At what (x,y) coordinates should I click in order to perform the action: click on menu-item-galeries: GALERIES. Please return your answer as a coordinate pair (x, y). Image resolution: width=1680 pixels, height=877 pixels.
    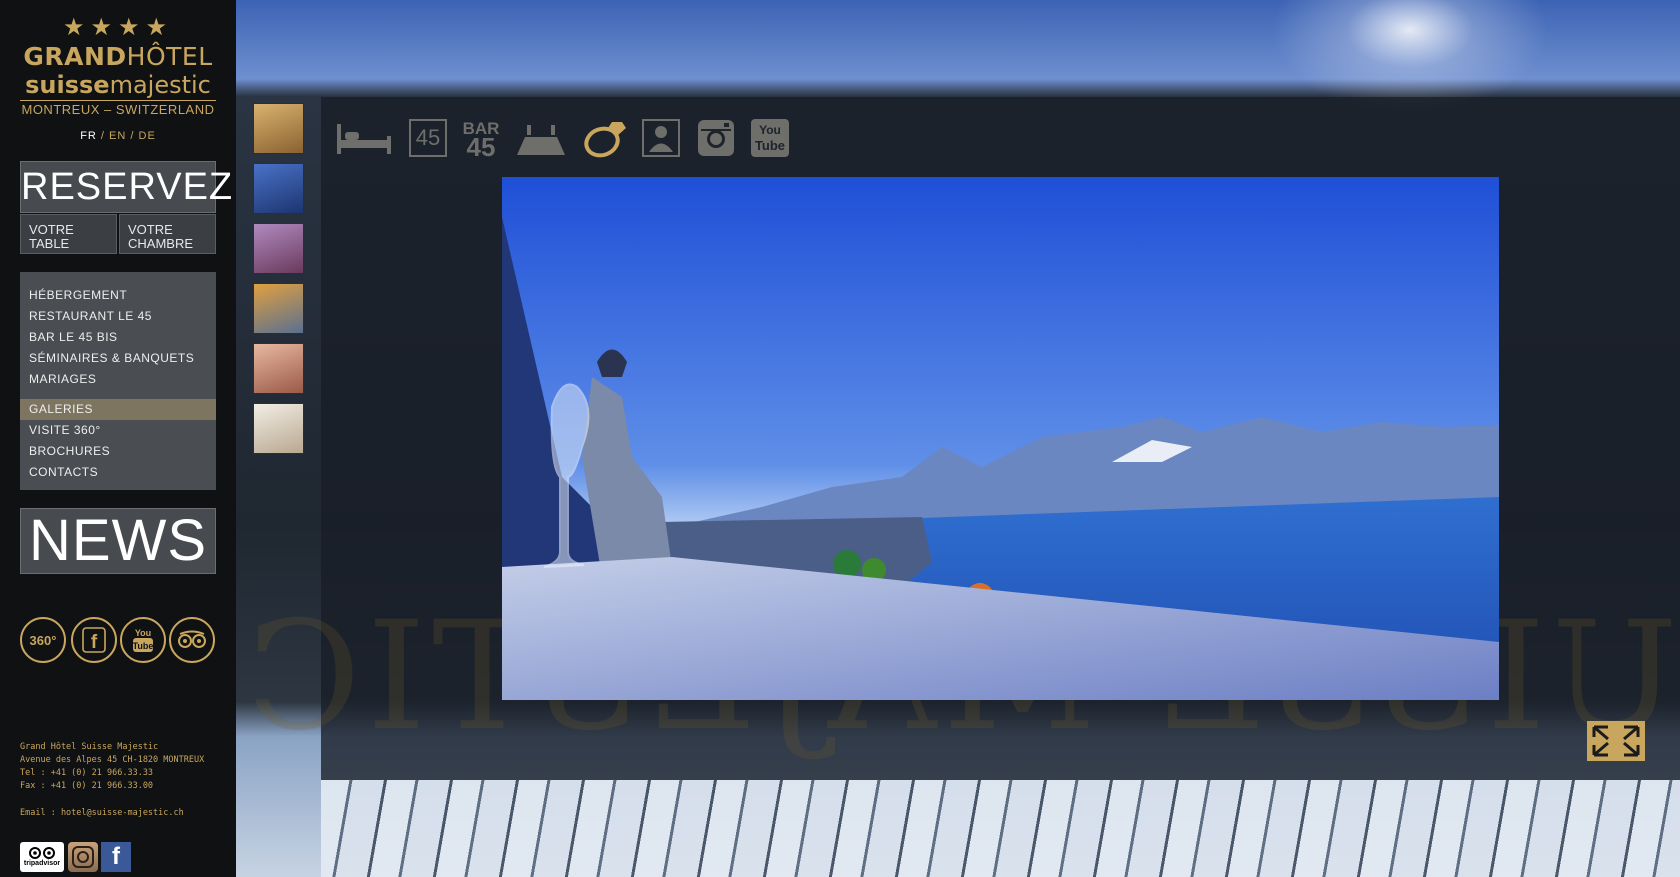
    Looking at the image, I should click on (118, 409).